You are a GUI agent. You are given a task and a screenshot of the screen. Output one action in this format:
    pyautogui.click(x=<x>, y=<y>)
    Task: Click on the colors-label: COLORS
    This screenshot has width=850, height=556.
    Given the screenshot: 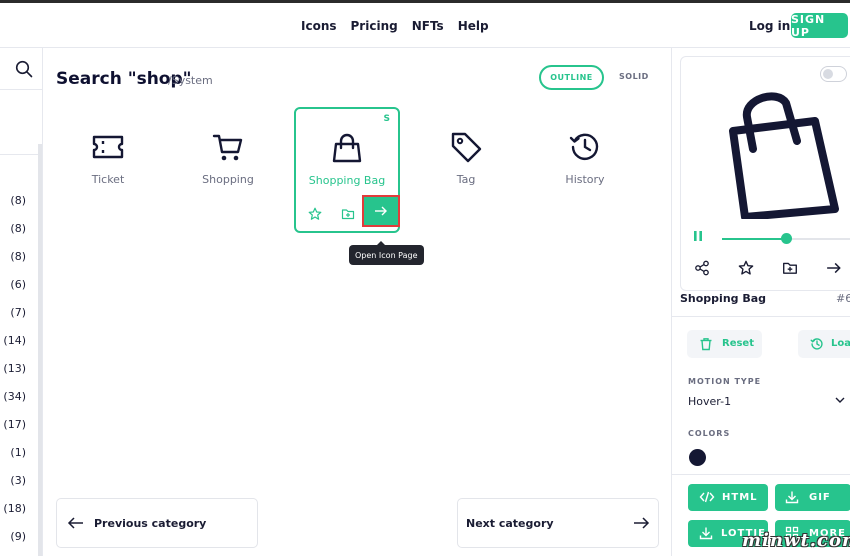 What is the action you would take?
    pyautogui.click(x=709, y=433)
    